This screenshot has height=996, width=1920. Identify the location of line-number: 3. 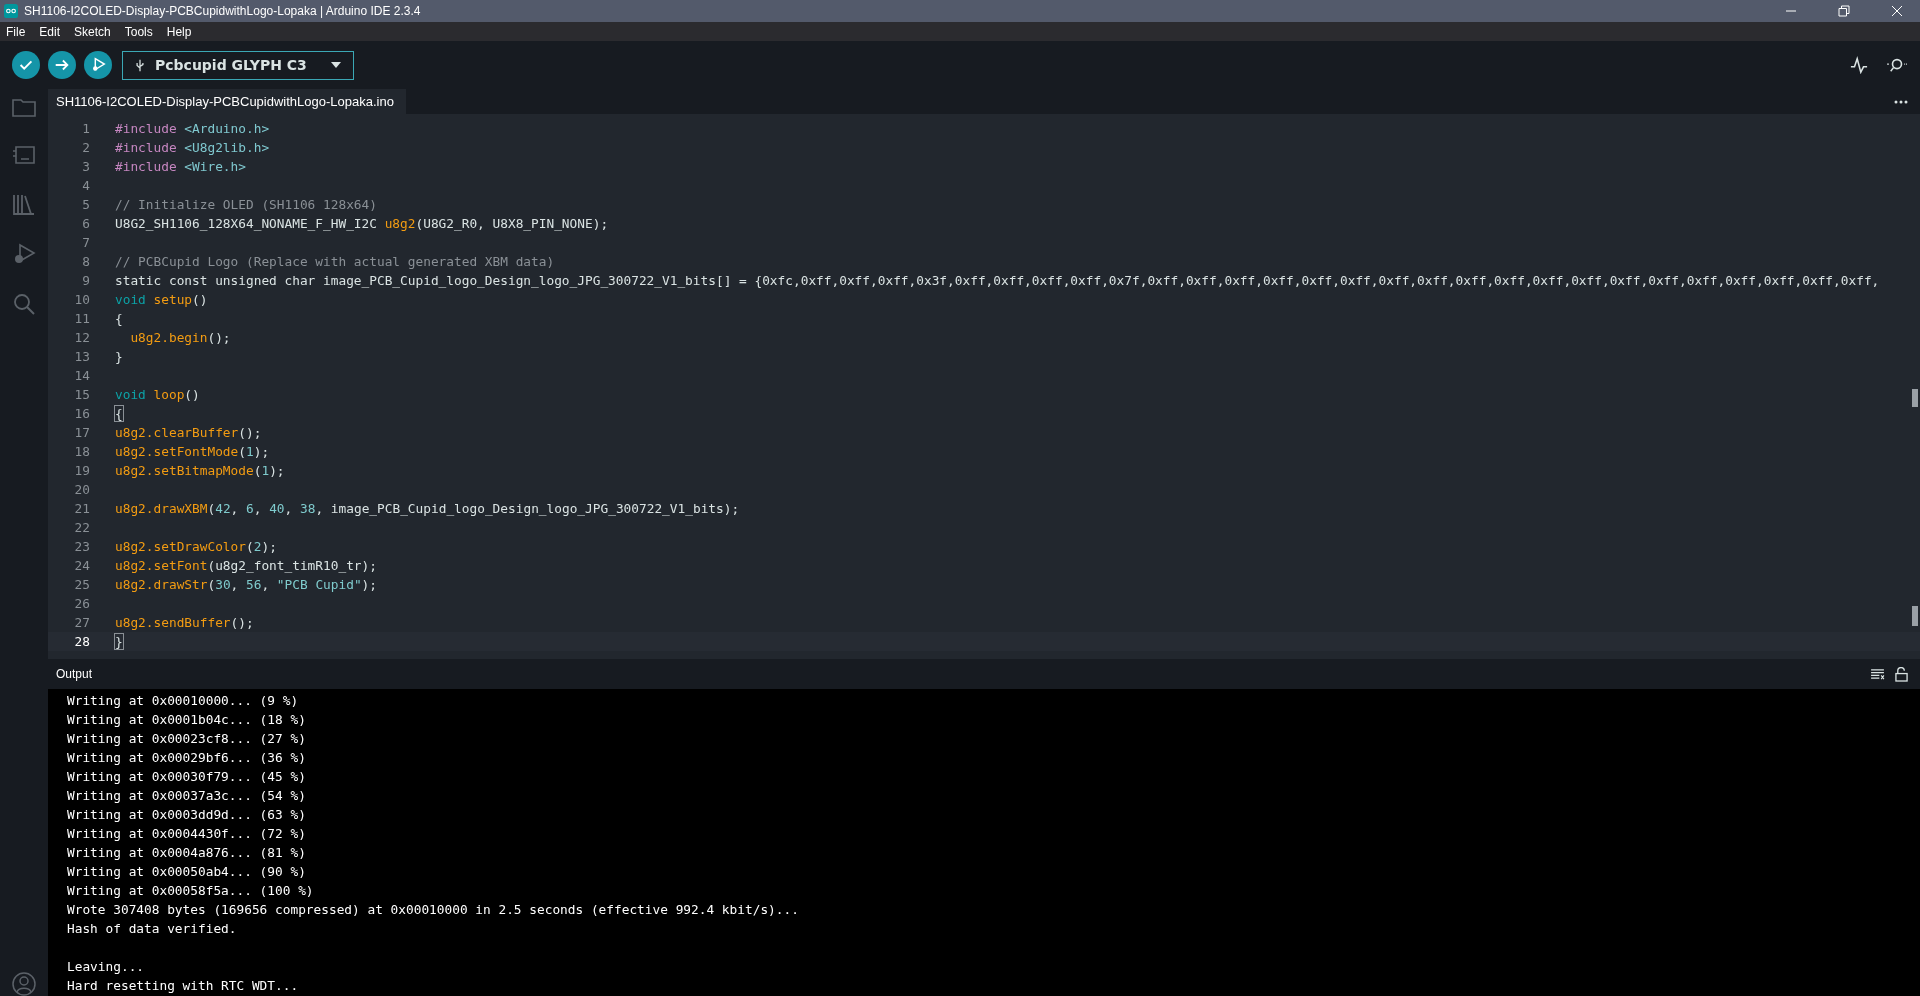
(85, 166).